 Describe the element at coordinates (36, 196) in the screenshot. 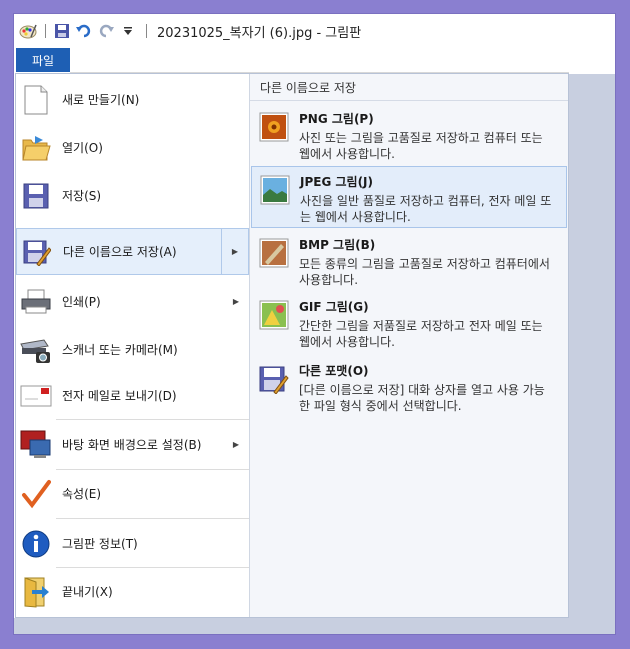

I see `save-icon` at that location.